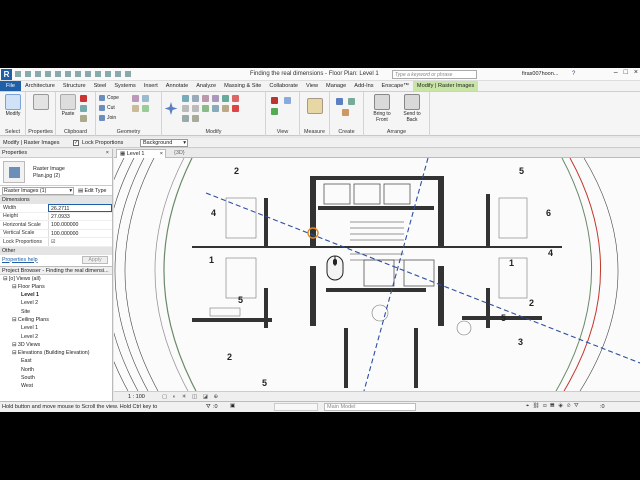 Image resolution: width=640 pixels, height=480 pixels. I want to click on measure-icon, so click(68, 74).